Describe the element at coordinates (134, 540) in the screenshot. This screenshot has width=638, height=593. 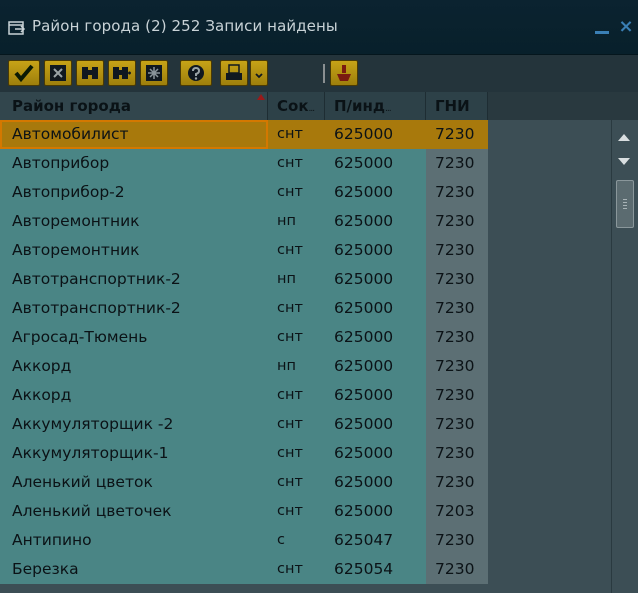
I see `cell-city: Антипино` at that location.